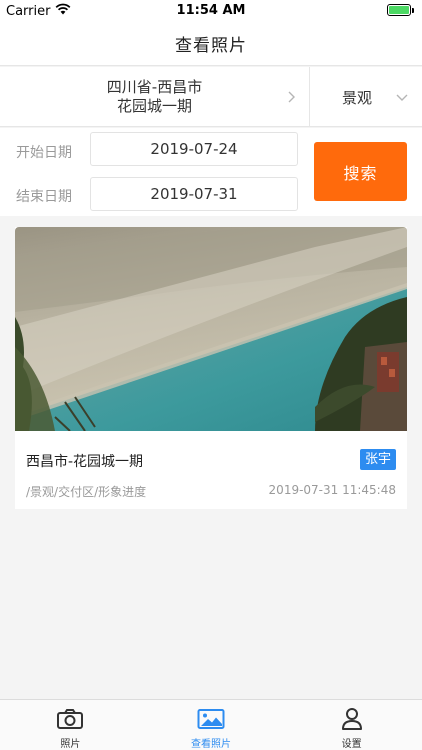 This screenshot has height=750, width=422. What do you see at coordinates (44, 197) in the screenshot?
I see `end-date-label: 结束日期` at bounding box center [44, 197].